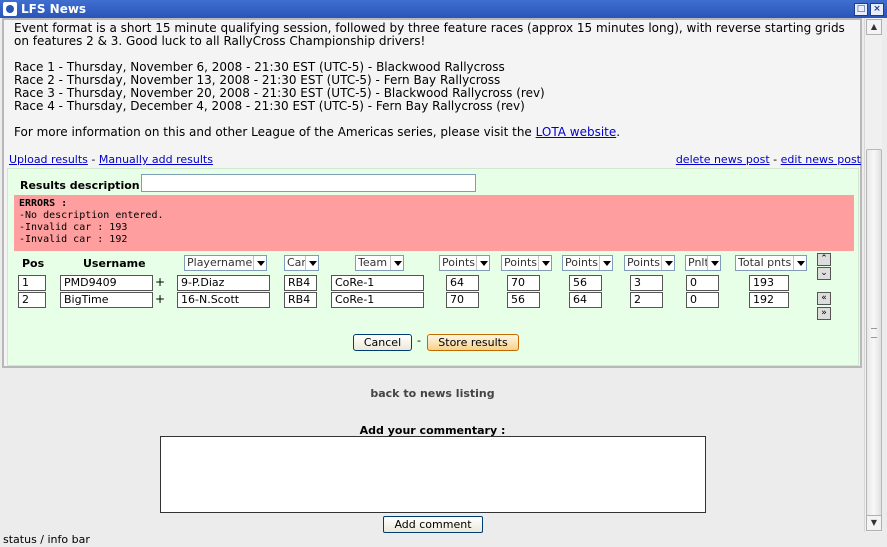 The width and height of the screenshot is (887, 547). Describe the element at coordinates (824, 273) in the screenshot. I see `move-down-icon: ⌄` at that location.